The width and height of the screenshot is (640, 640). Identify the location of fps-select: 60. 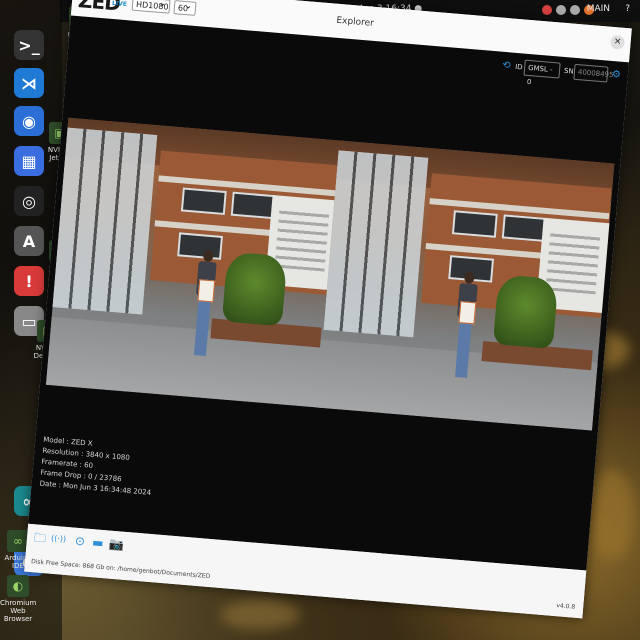
(185, 8).